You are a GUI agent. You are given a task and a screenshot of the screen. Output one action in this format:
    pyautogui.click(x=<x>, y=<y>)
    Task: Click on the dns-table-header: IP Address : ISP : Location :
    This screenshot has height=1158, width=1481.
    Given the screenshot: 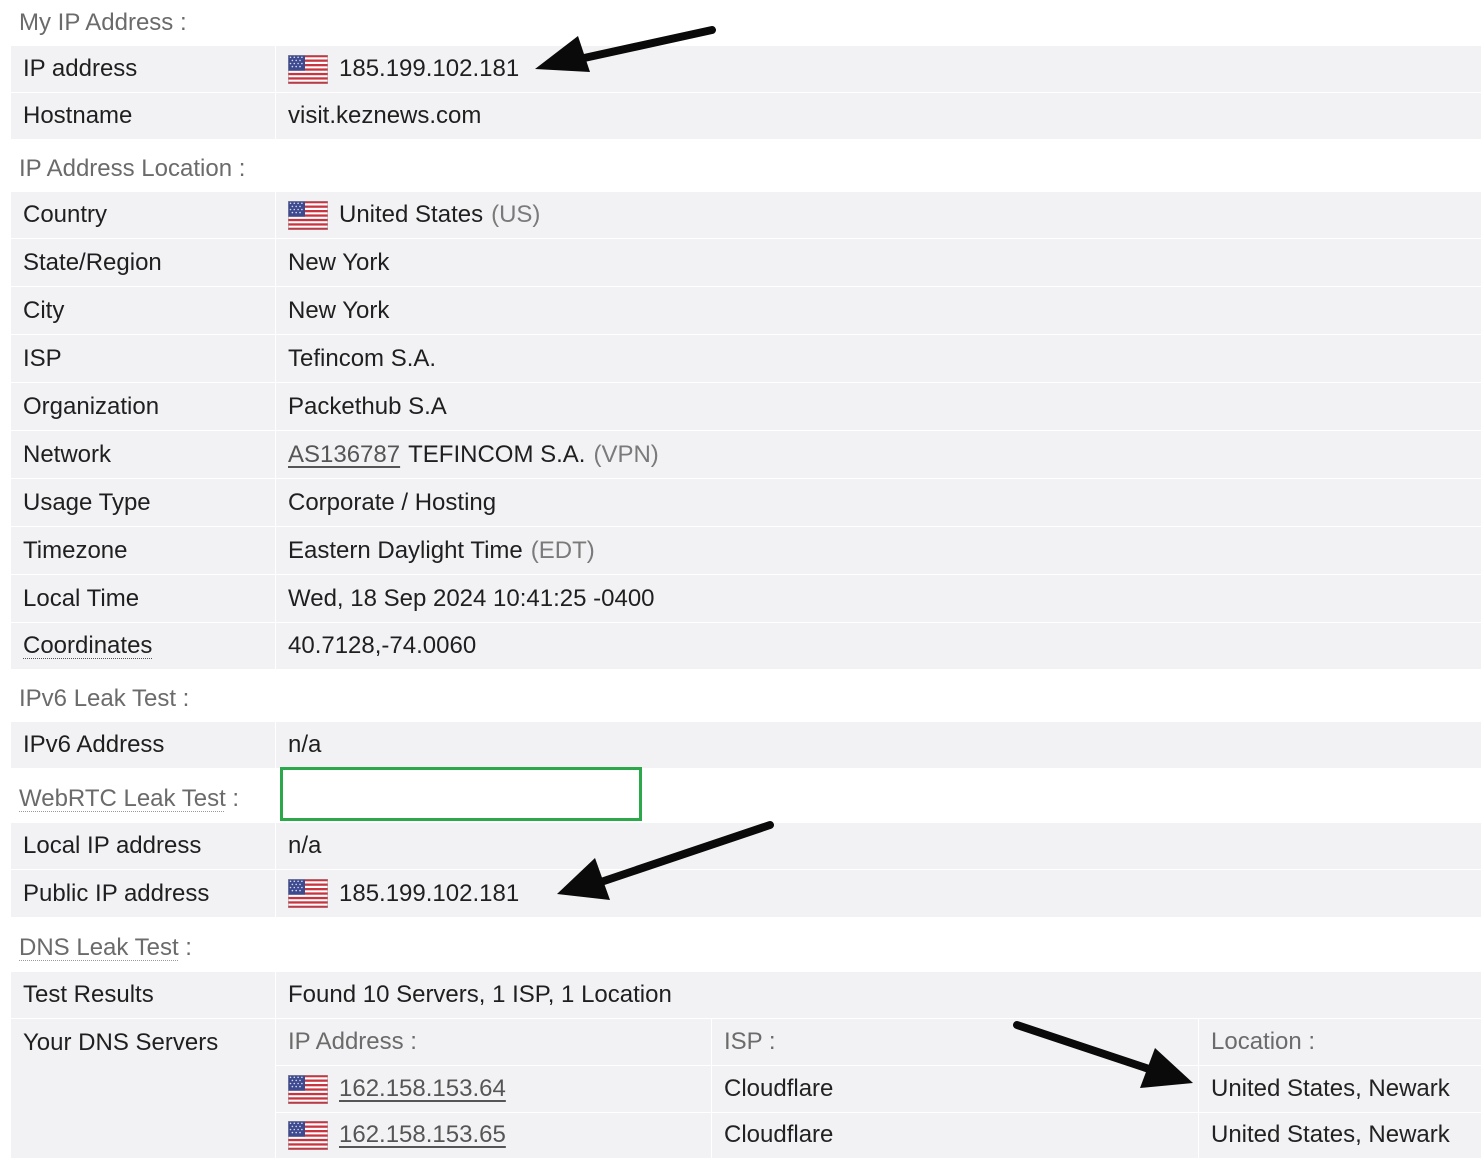 What is the action you would take?
    pyautogui.click(x=878, y=1042)
    